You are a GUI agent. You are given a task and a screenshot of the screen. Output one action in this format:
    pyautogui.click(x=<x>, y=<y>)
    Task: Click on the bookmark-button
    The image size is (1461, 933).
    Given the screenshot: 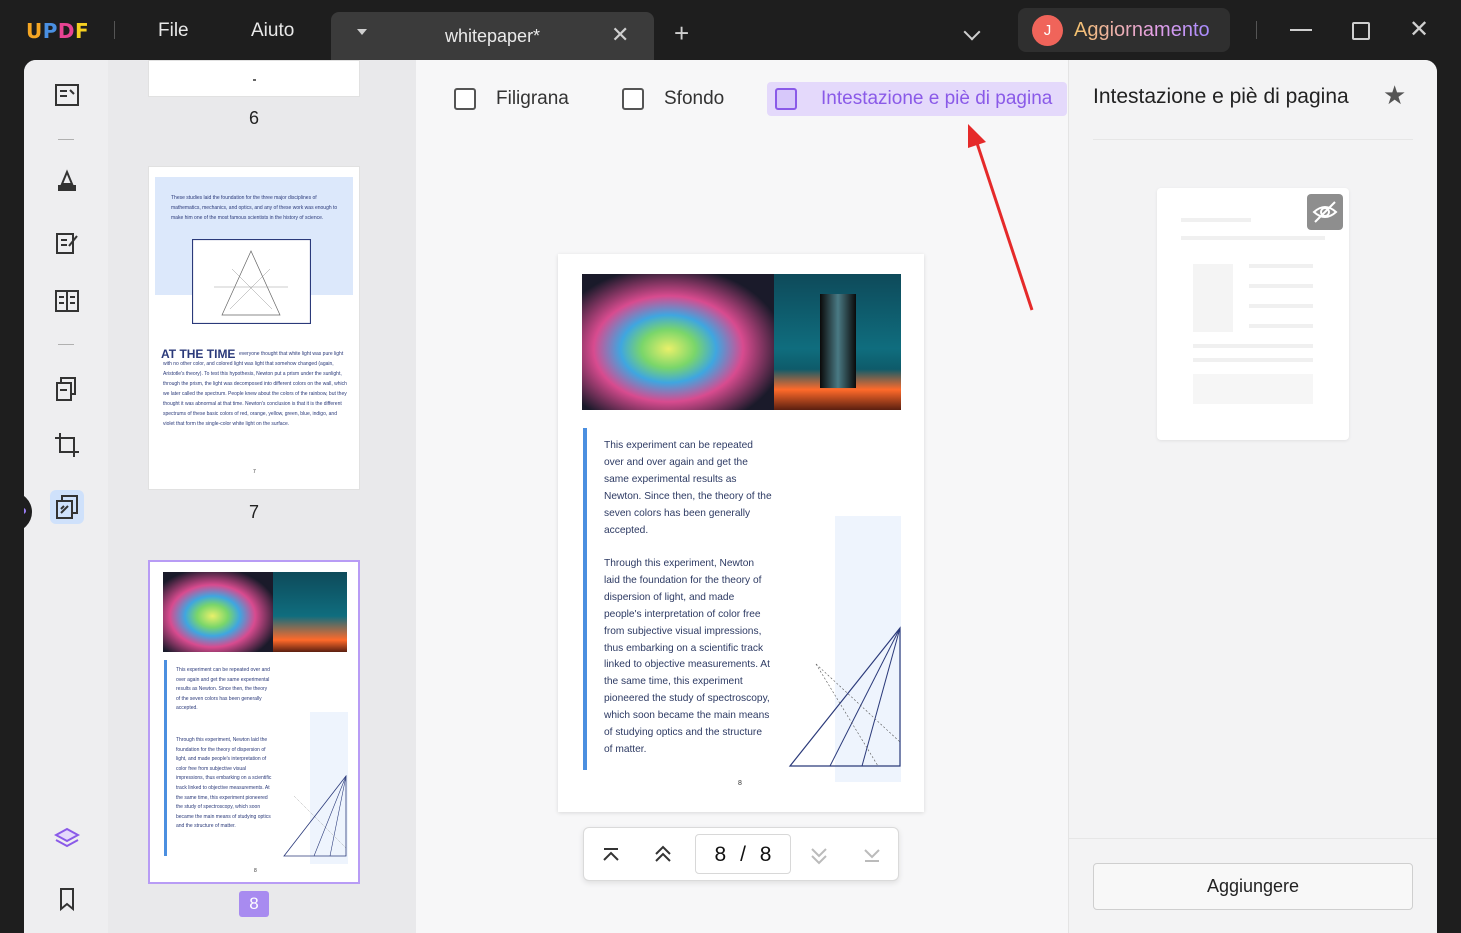 What is the action you would take?
    pyautogui.click(x=67, y=899)
    